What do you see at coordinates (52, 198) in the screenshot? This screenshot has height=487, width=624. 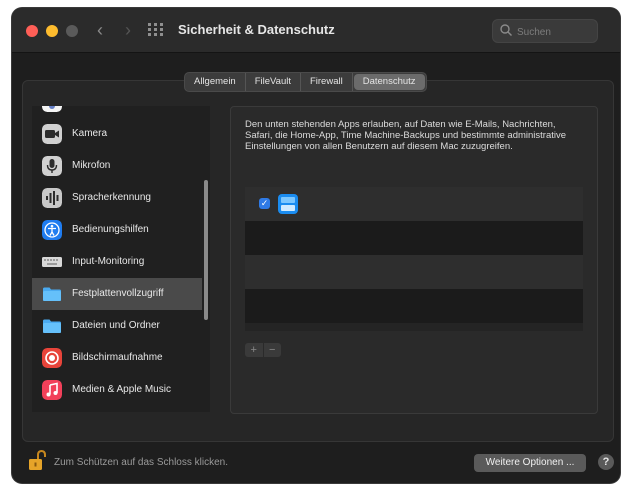 I see `speech-recognition-icon` at bounding box center [52, 198].